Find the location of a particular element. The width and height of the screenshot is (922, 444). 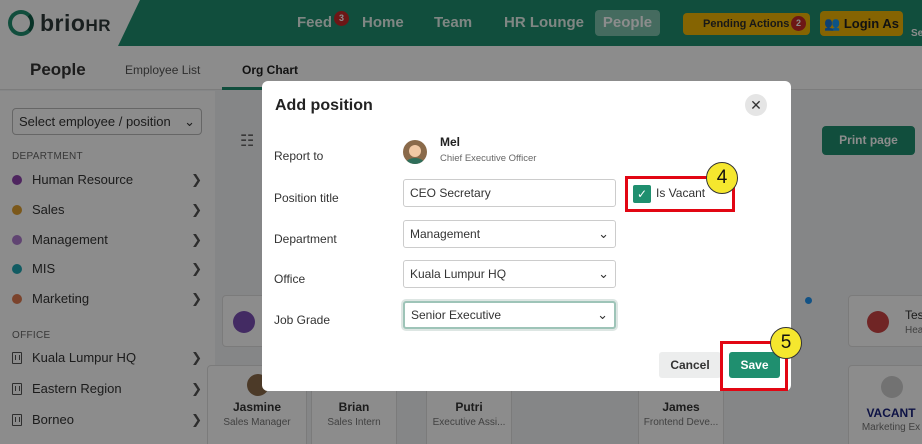

cancel-button: Cancel is located at coordinates (690, 365).